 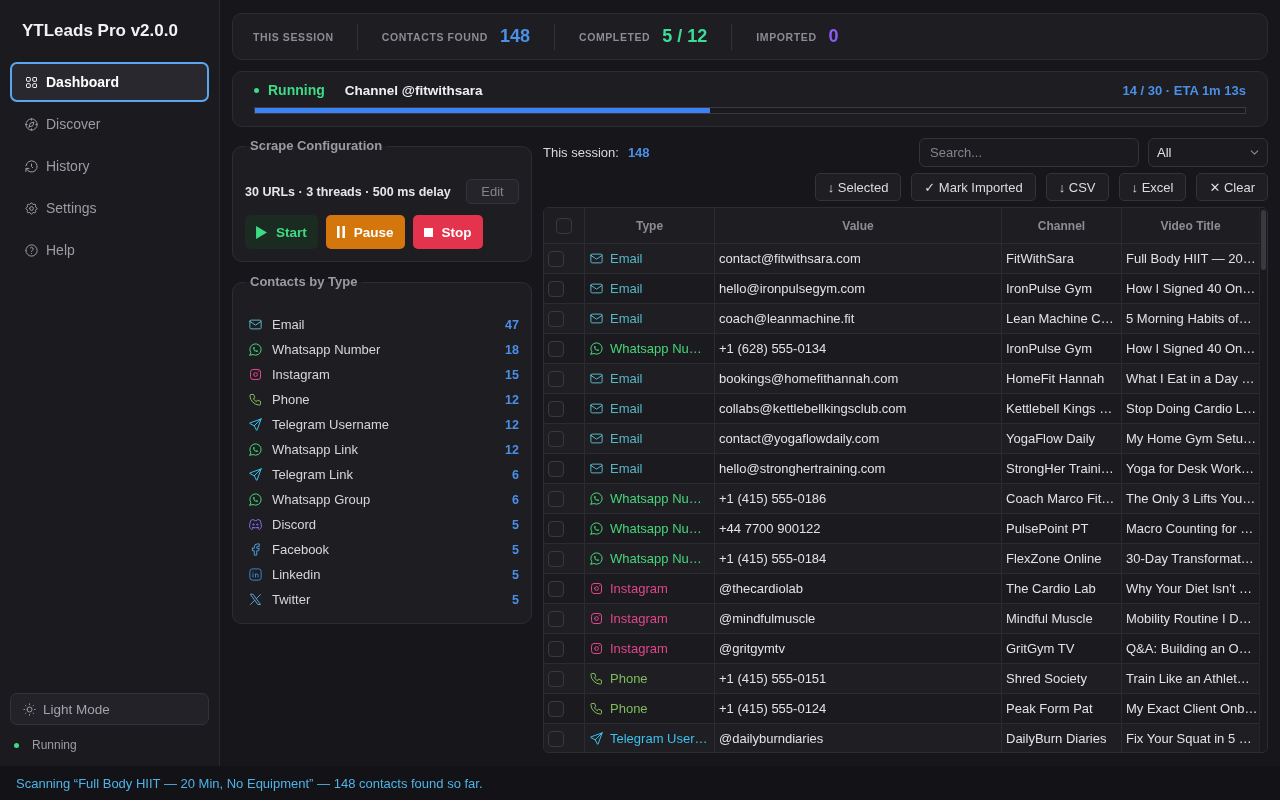 I want to click on type-label: Telegram Username, so click(x=331, y=424).